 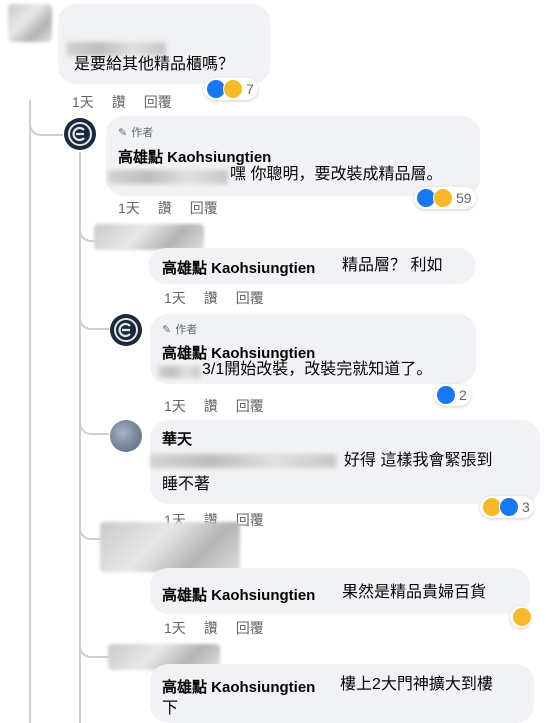 I want to click on comment-text-line2: 睡不著, so click(x=186, y=484).